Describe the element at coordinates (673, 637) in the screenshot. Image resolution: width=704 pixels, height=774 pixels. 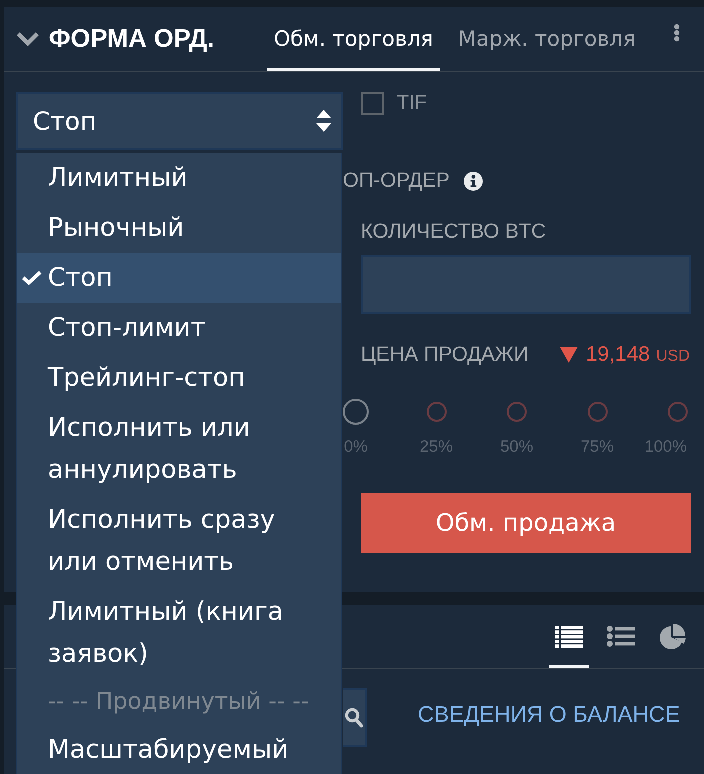
I see `pie-chart-icon` at that location.